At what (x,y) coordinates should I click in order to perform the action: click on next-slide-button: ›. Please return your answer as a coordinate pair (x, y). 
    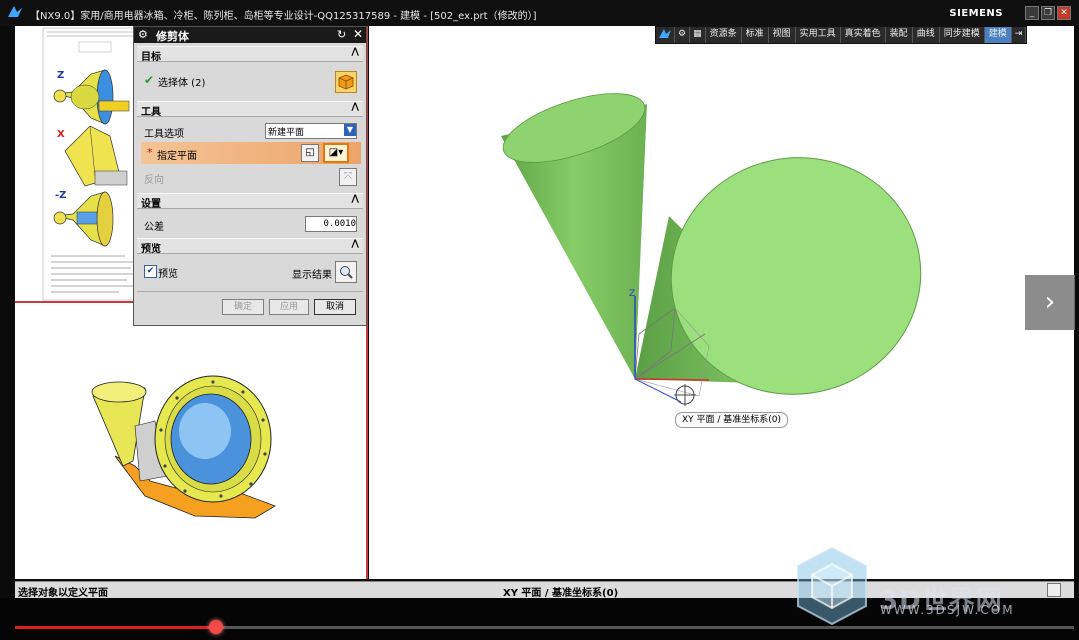
    Looking at the image, I should click on (1050, 302).